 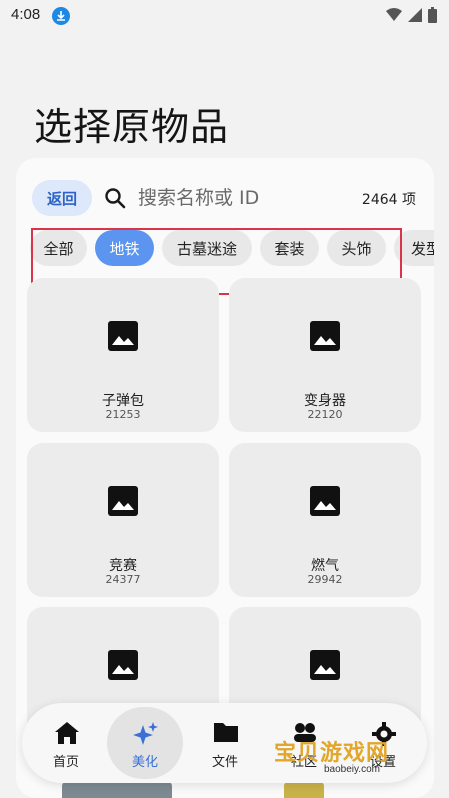 I want to click on chip-outfit: 套装, so click(x=289, y=248).